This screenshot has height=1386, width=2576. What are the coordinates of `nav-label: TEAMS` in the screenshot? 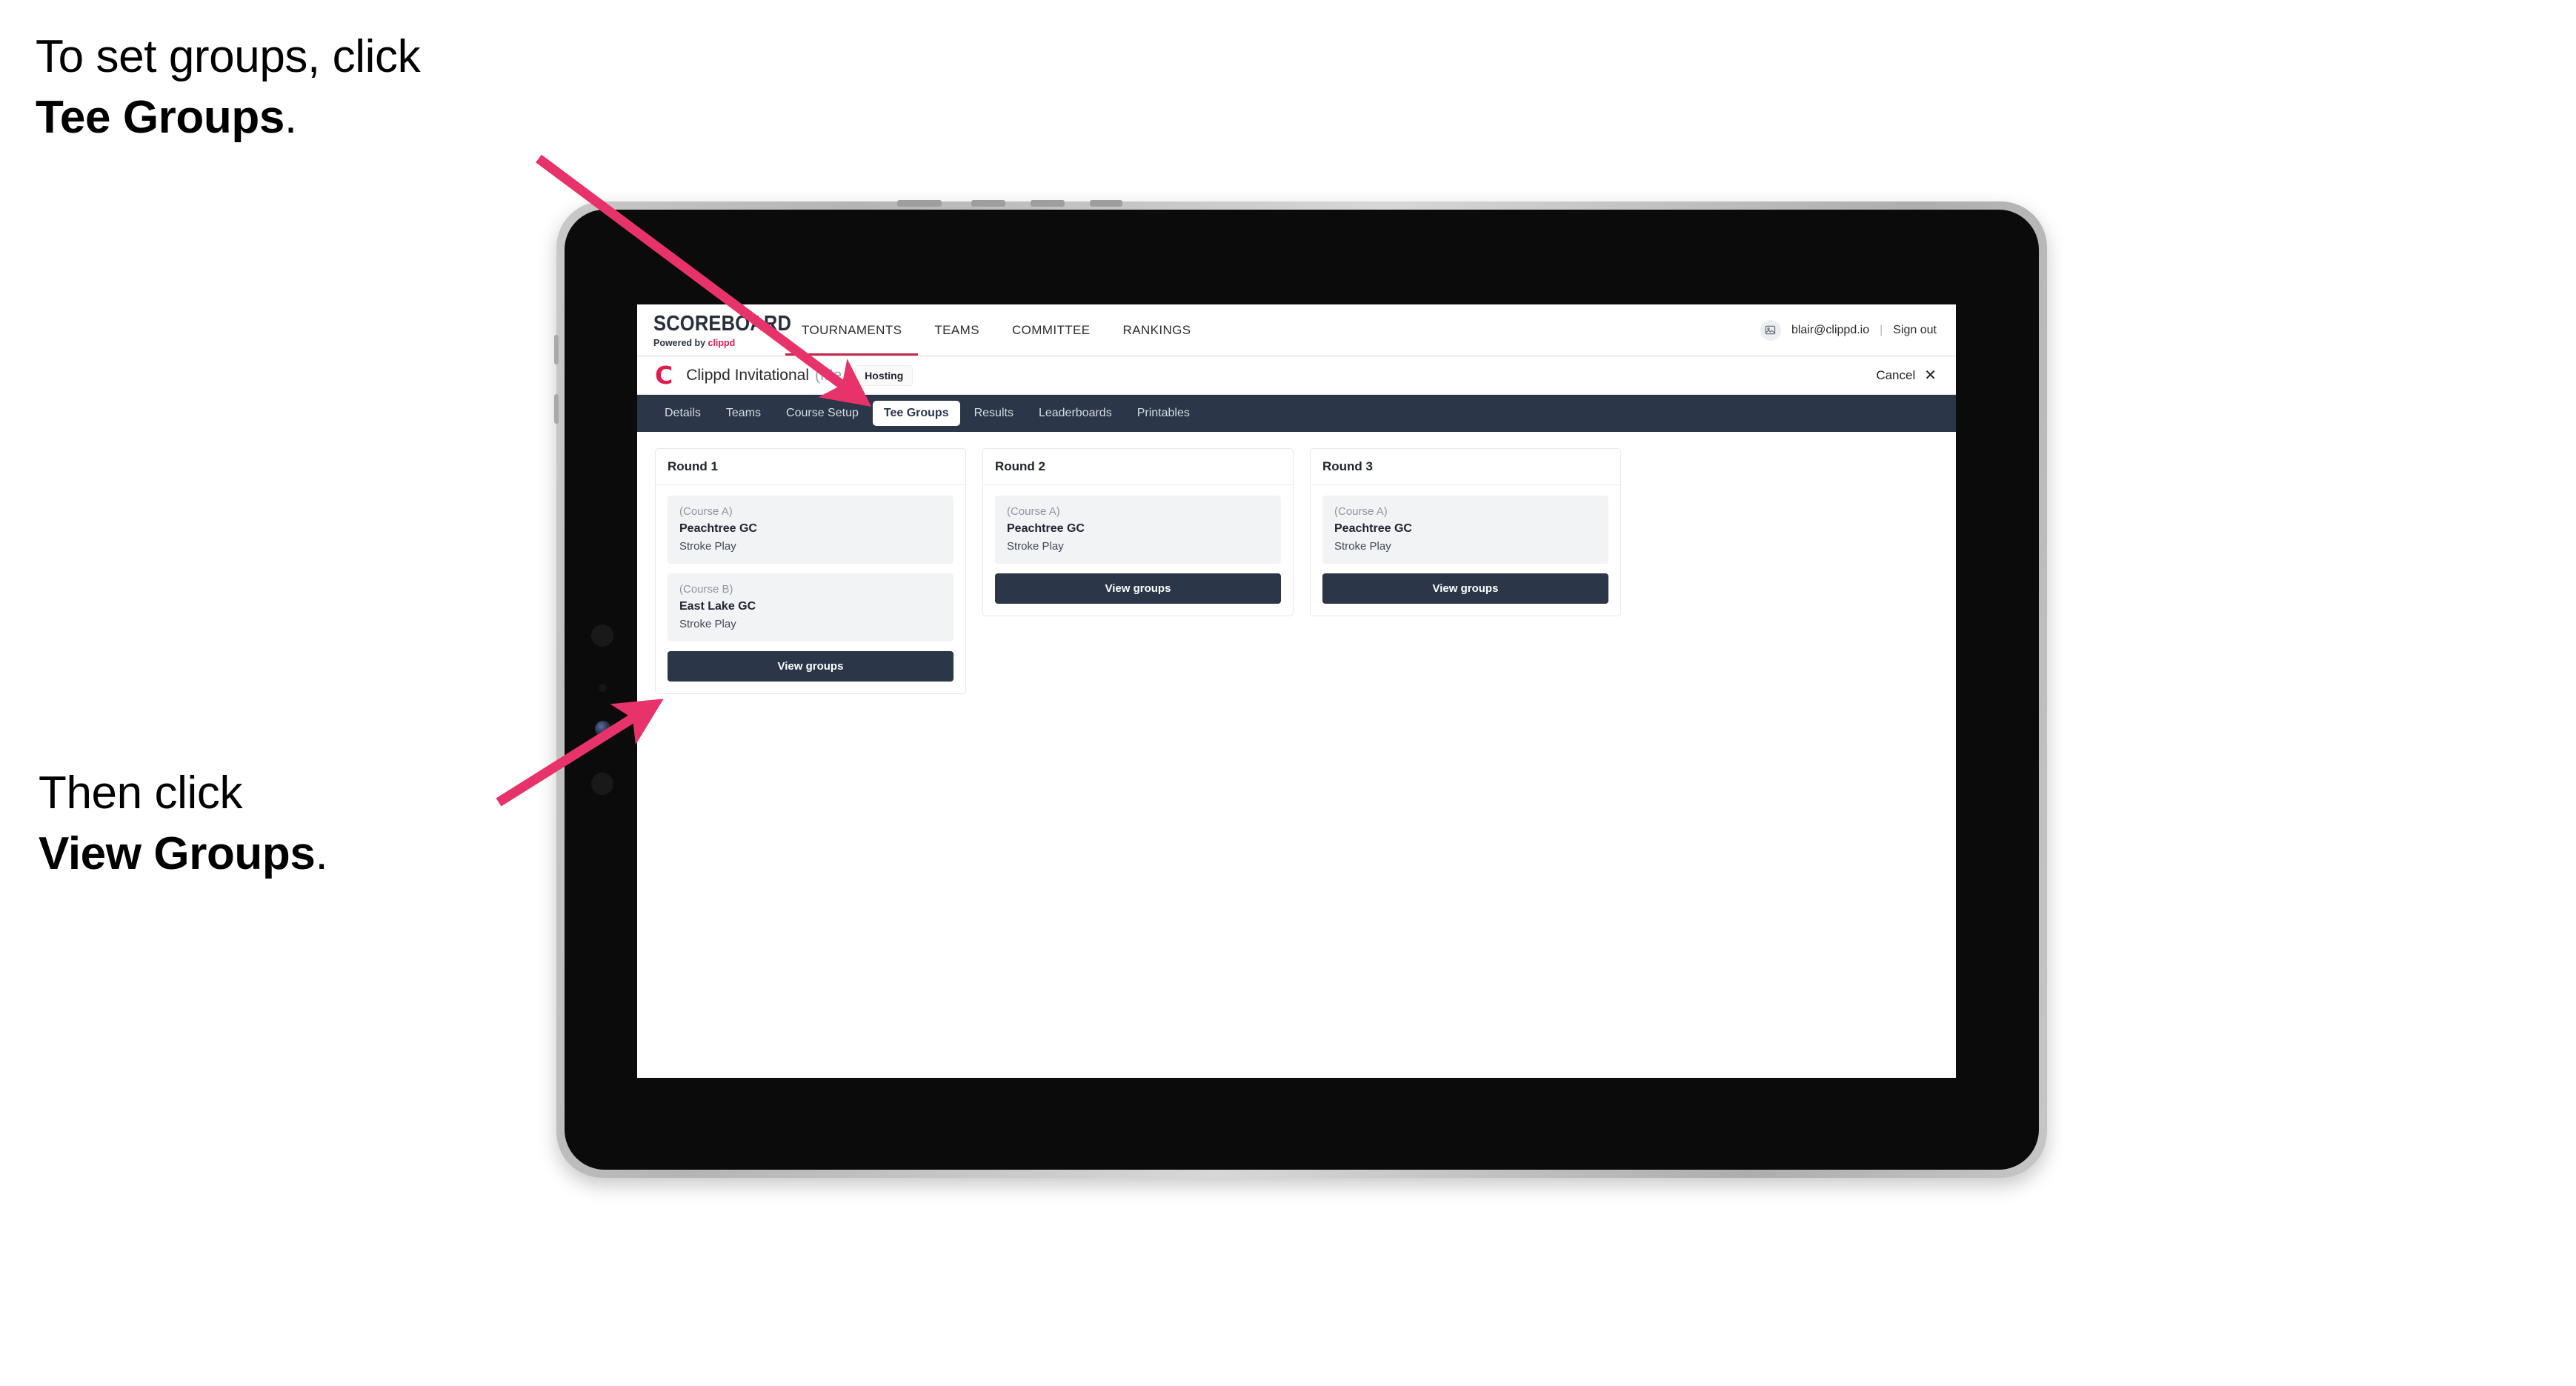 It's located at (956, 329).